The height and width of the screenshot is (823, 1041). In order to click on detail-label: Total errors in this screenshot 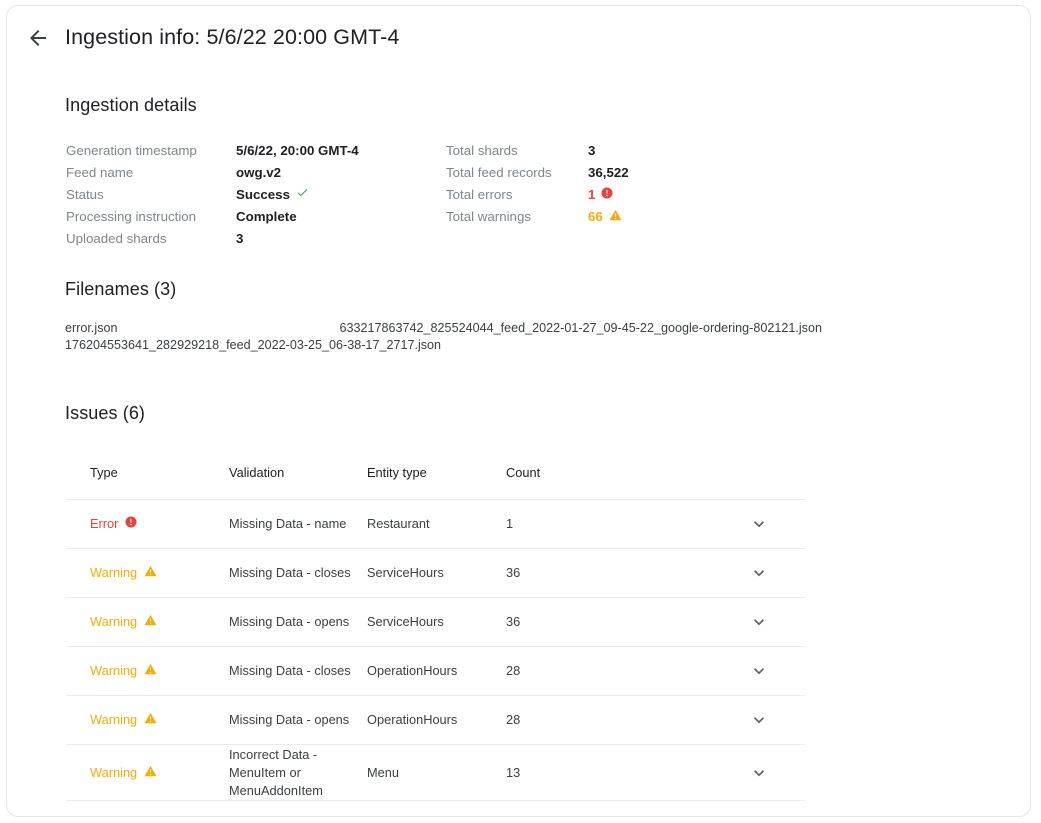, I will do `click(479, 194)`.